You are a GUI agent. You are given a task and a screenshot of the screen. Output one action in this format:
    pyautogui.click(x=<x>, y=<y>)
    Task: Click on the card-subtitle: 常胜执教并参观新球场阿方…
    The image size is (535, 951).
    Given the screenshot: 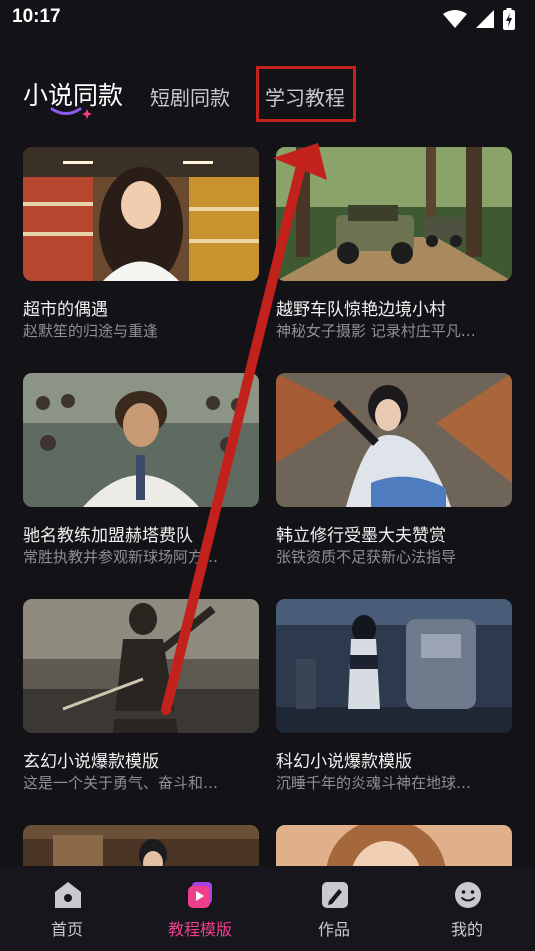 What is the action you would take?
    pyautogui.click(x=121, y=557)
    